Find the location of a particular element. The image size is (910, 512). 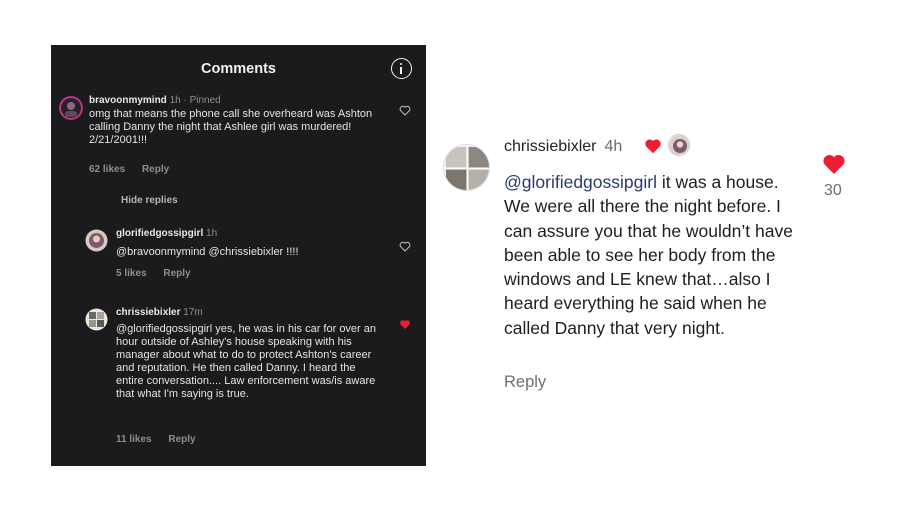

likes-count: 30 is located at coordinates (833, 190).